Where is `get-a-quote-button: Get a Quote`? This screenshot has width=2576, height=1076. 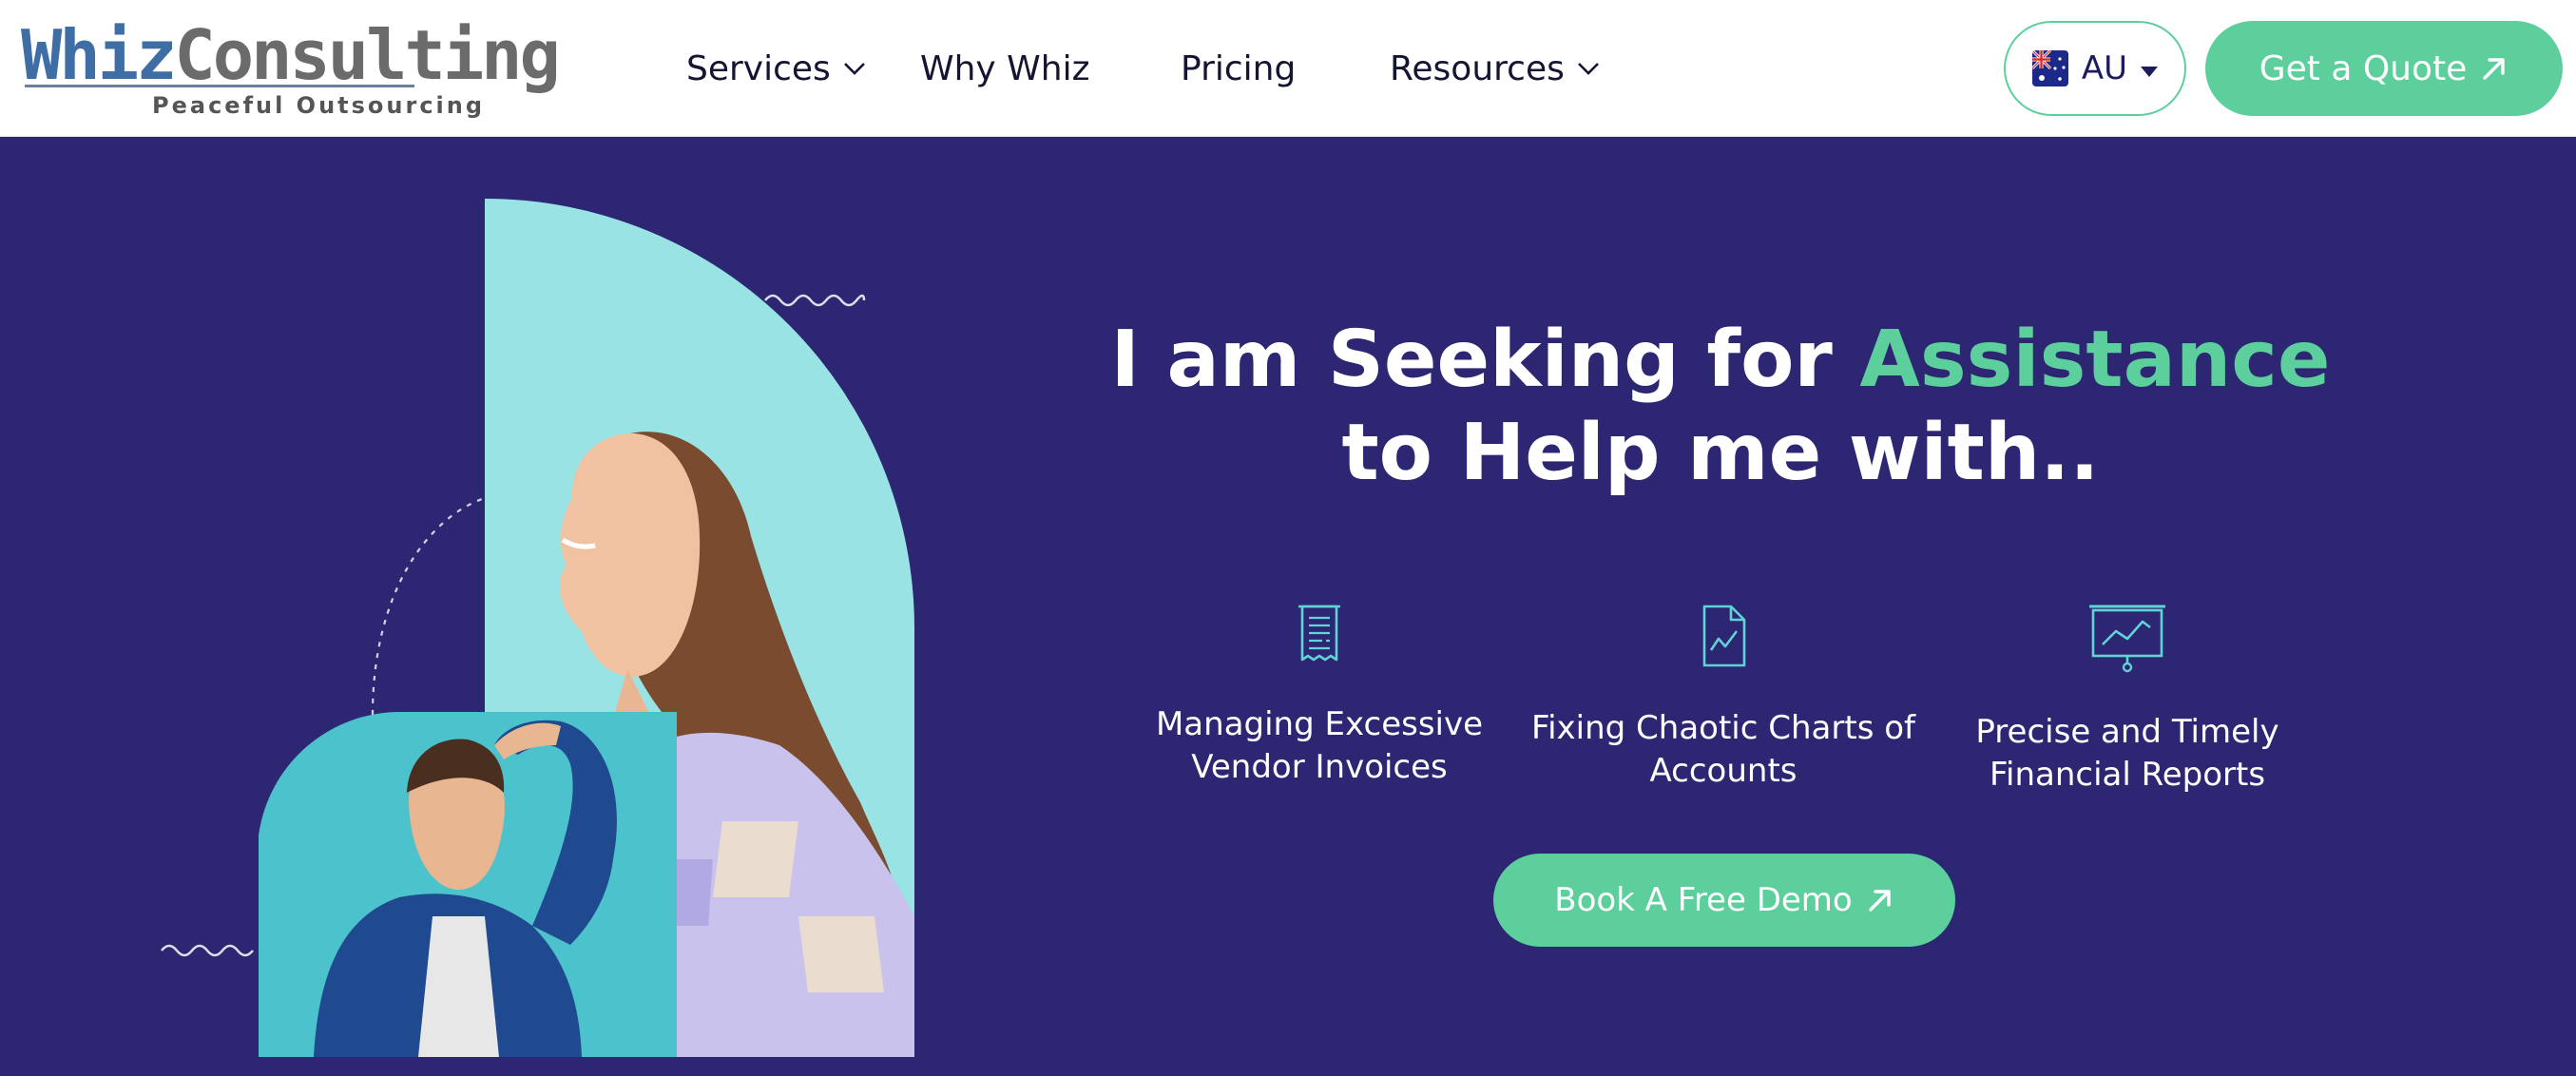 get-a-quote-button: Get a Quote is located at coordinates (2384, 68).